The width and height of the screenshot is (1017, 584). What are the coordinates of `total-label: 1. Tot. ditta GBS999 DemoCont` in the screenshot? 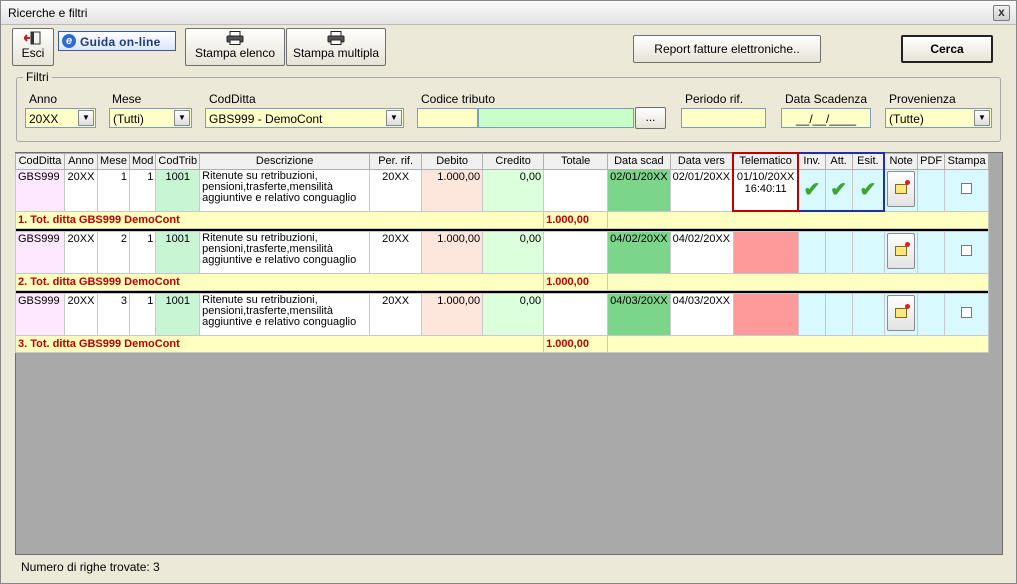 It's located at (279, 219).